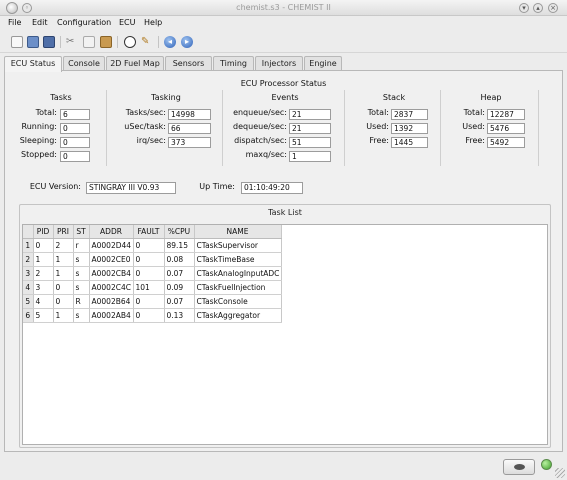 Image resolution: width=567 pixels, height=480 pixels. I want to click on tasks-running-field: 0, so click(75, 128).